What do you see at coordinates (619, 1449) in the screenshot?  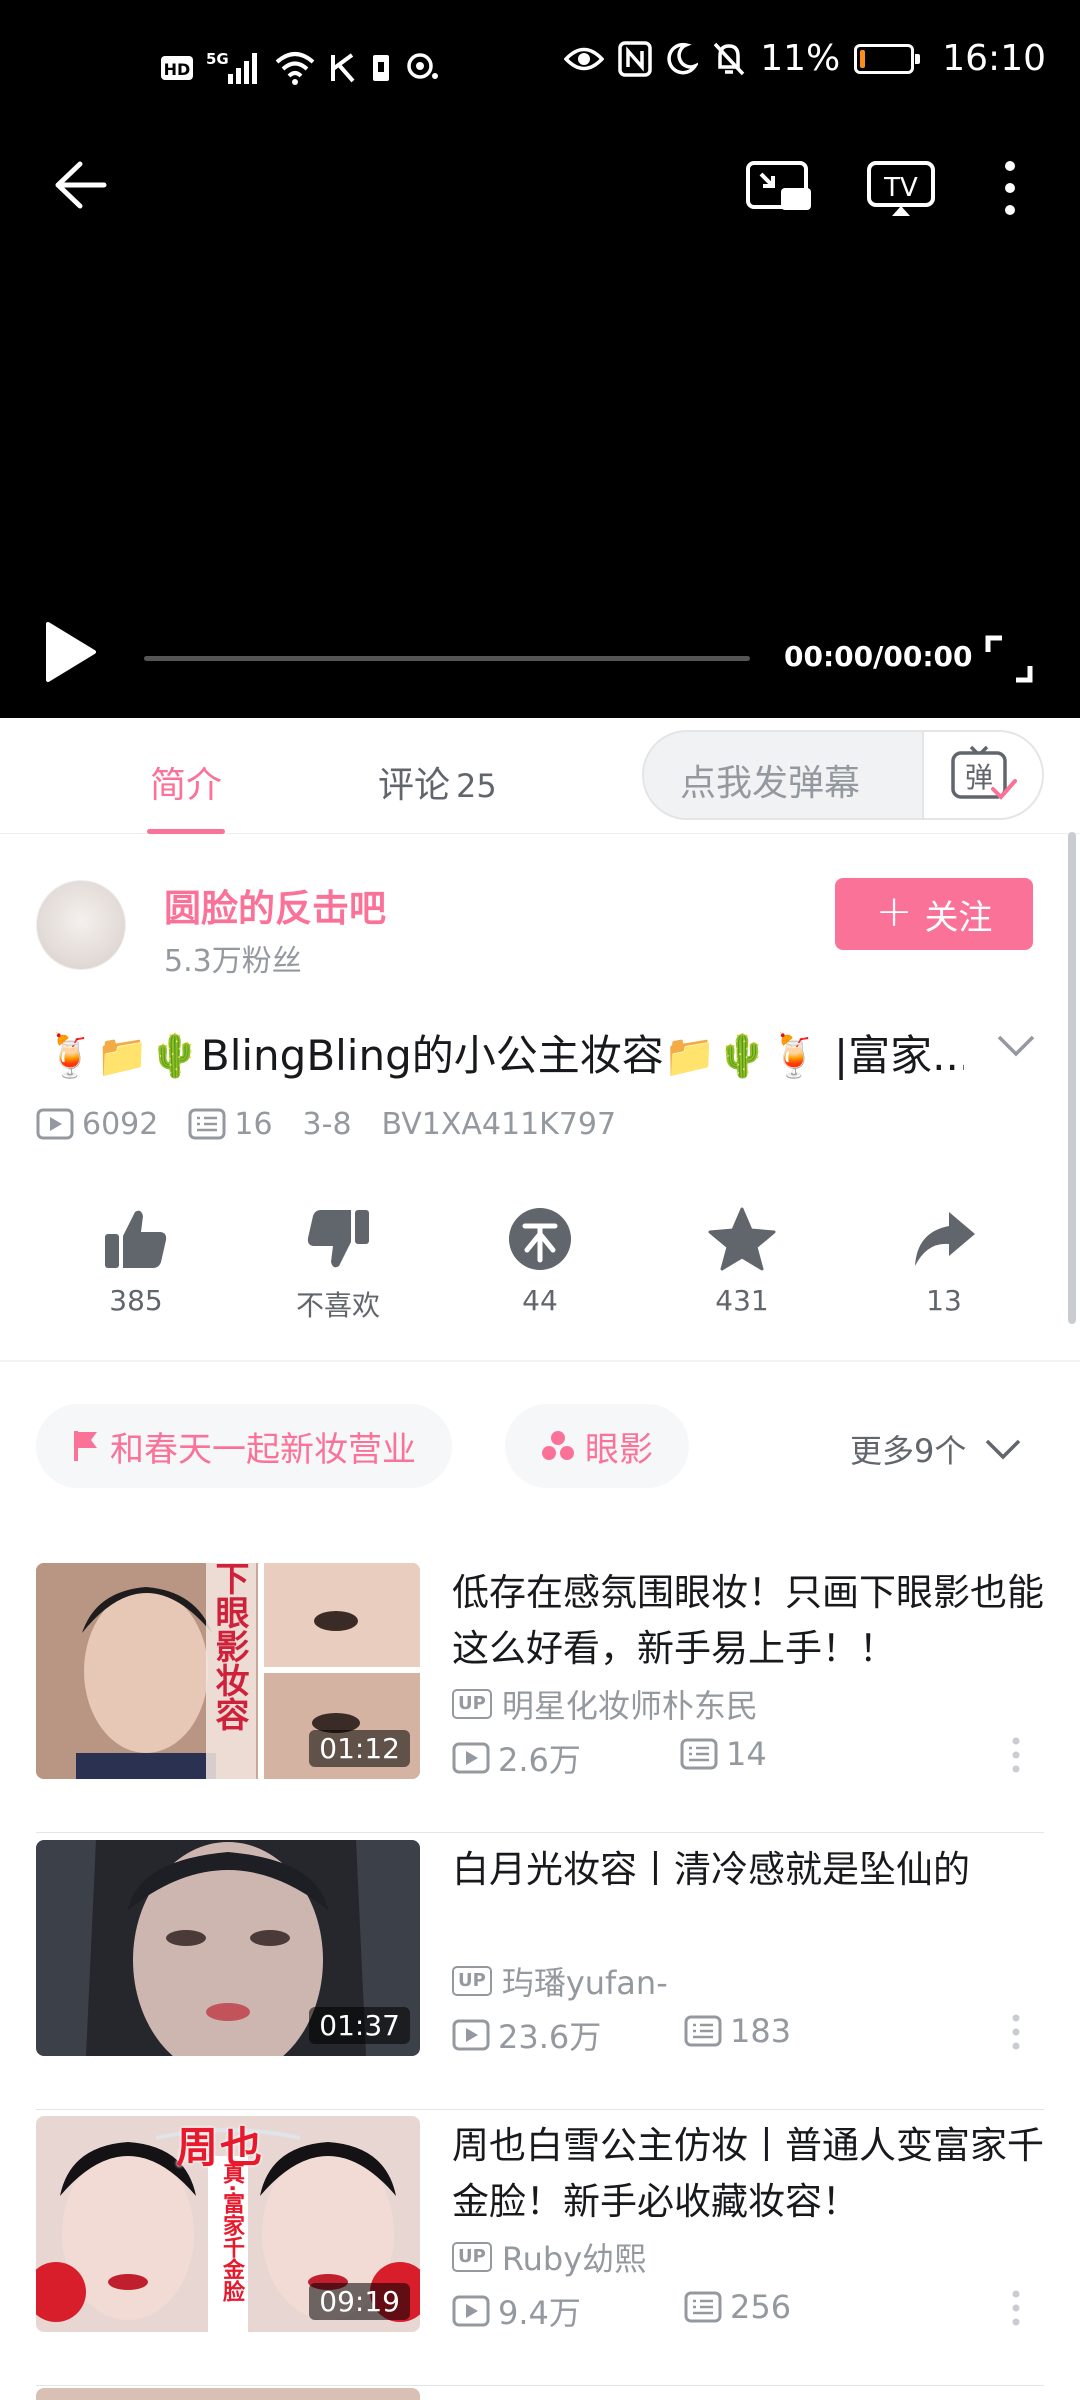 I see `tag-eyeshadow-label: 眼影` at bounding box center [619, 1449].